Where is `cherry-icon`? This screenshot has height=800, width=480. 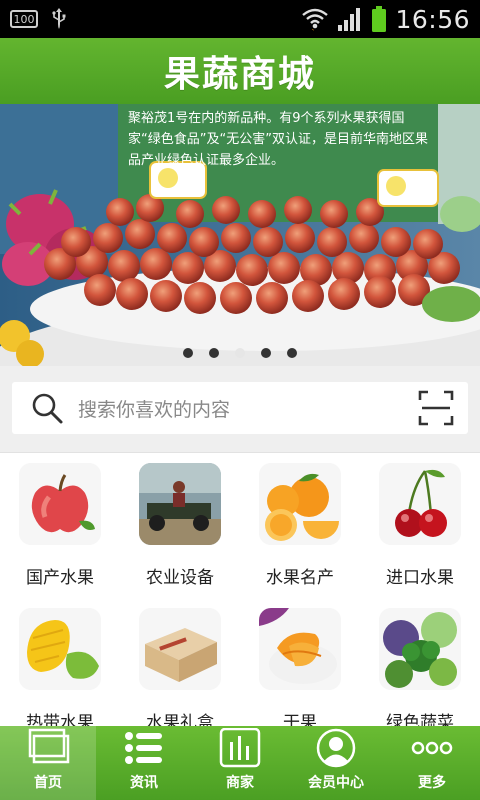 cherry-icon is located at coordinates (420, 504).